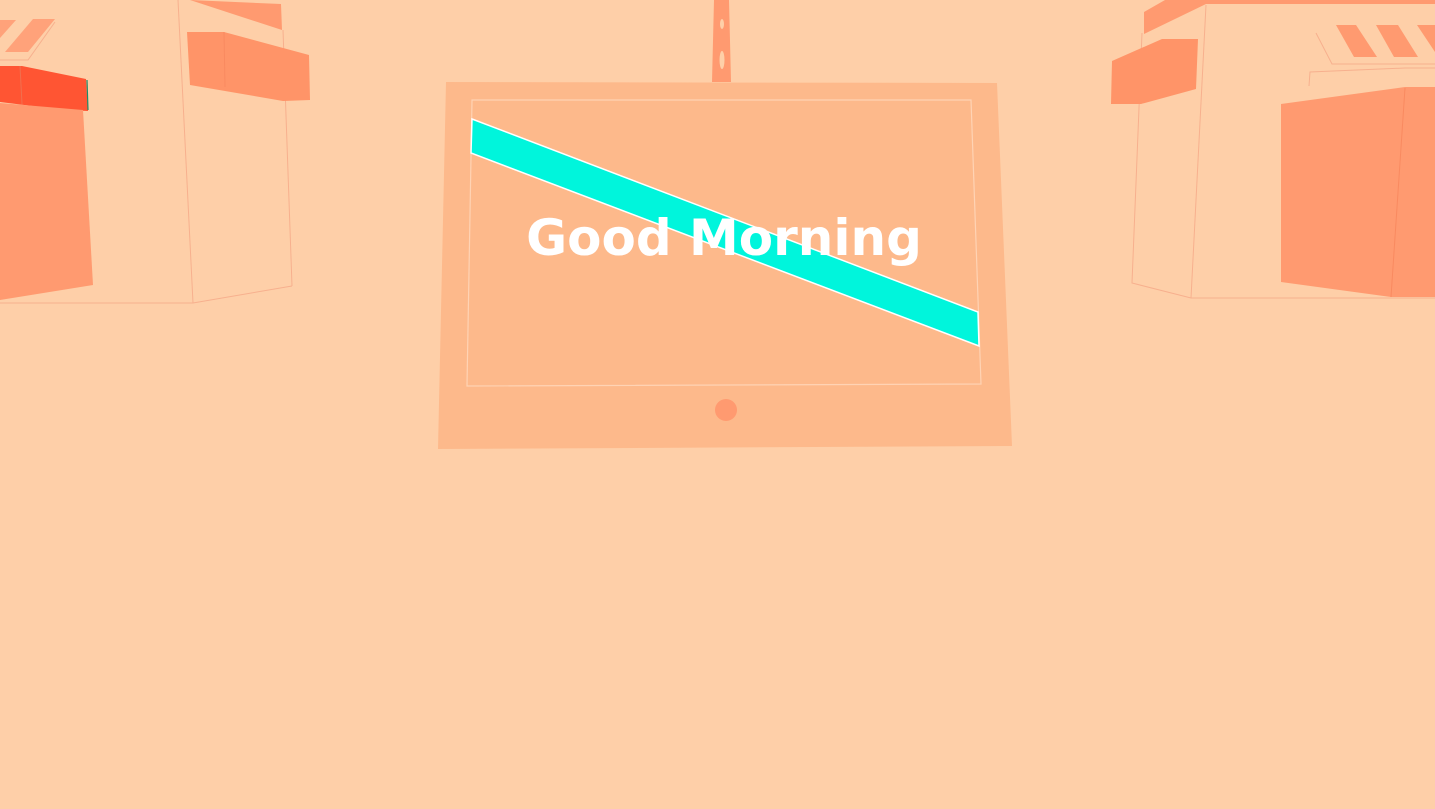 The image size is (1435, 809). What do you see at coordinates (1358, 192) in the screenshot?
I see `right-front-panel` at bounding box center [1358, 192].